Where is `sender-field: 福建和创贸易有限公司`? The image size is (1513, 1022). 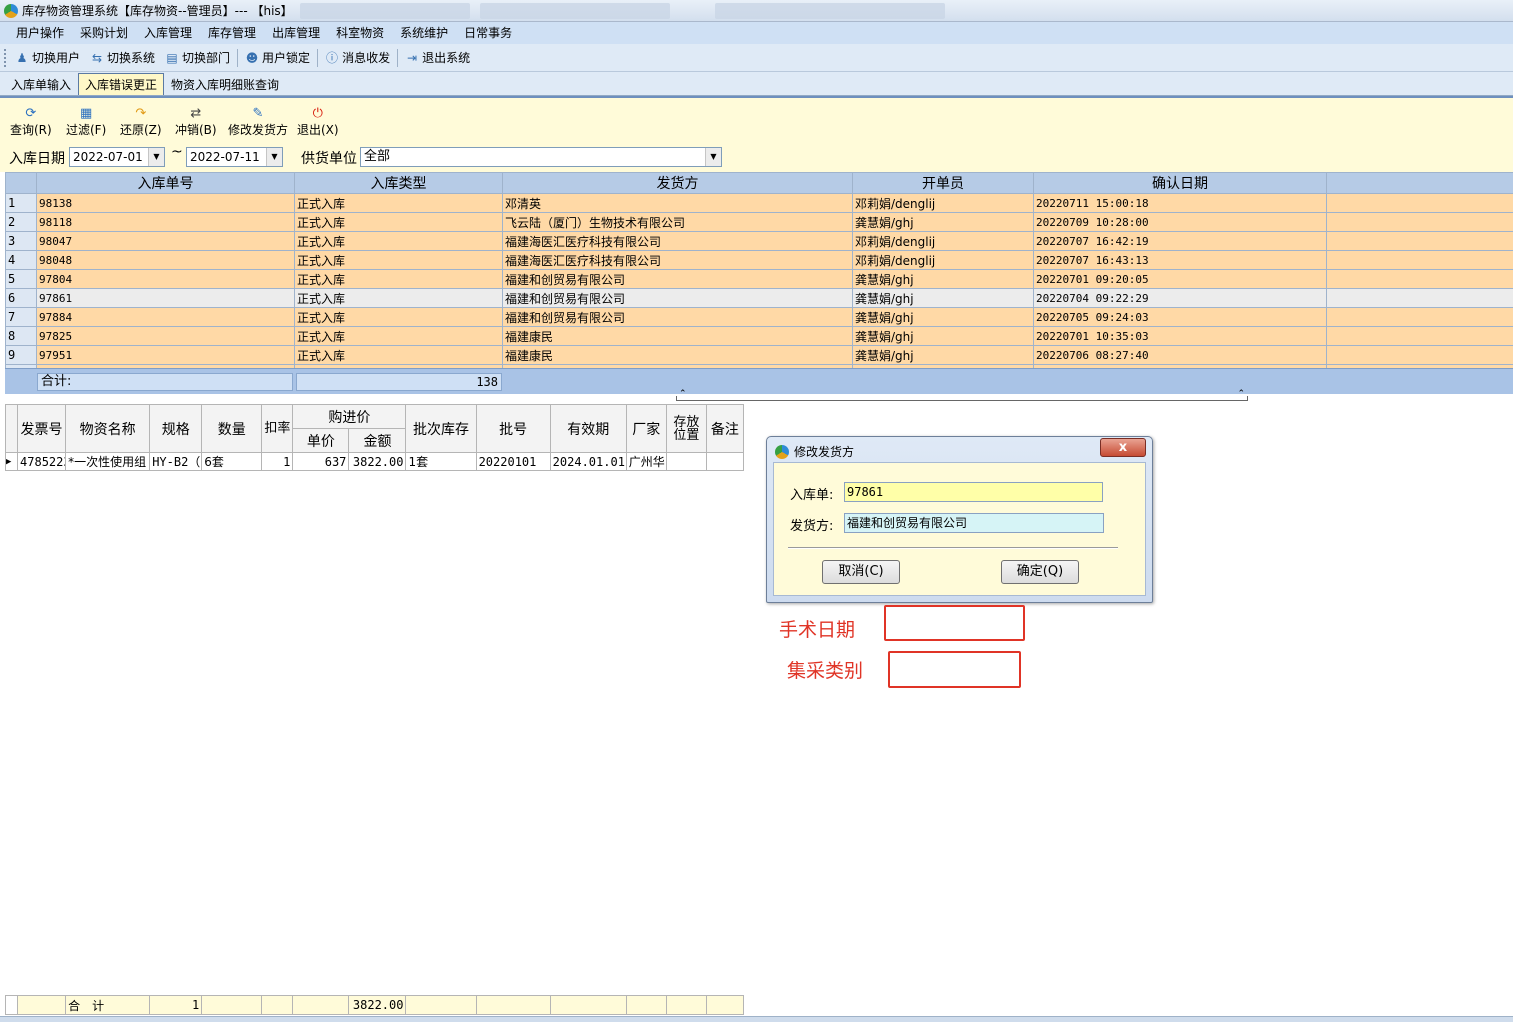 sender-field: 福建和创贸易有限公司 is located at coordinates (974, 523).